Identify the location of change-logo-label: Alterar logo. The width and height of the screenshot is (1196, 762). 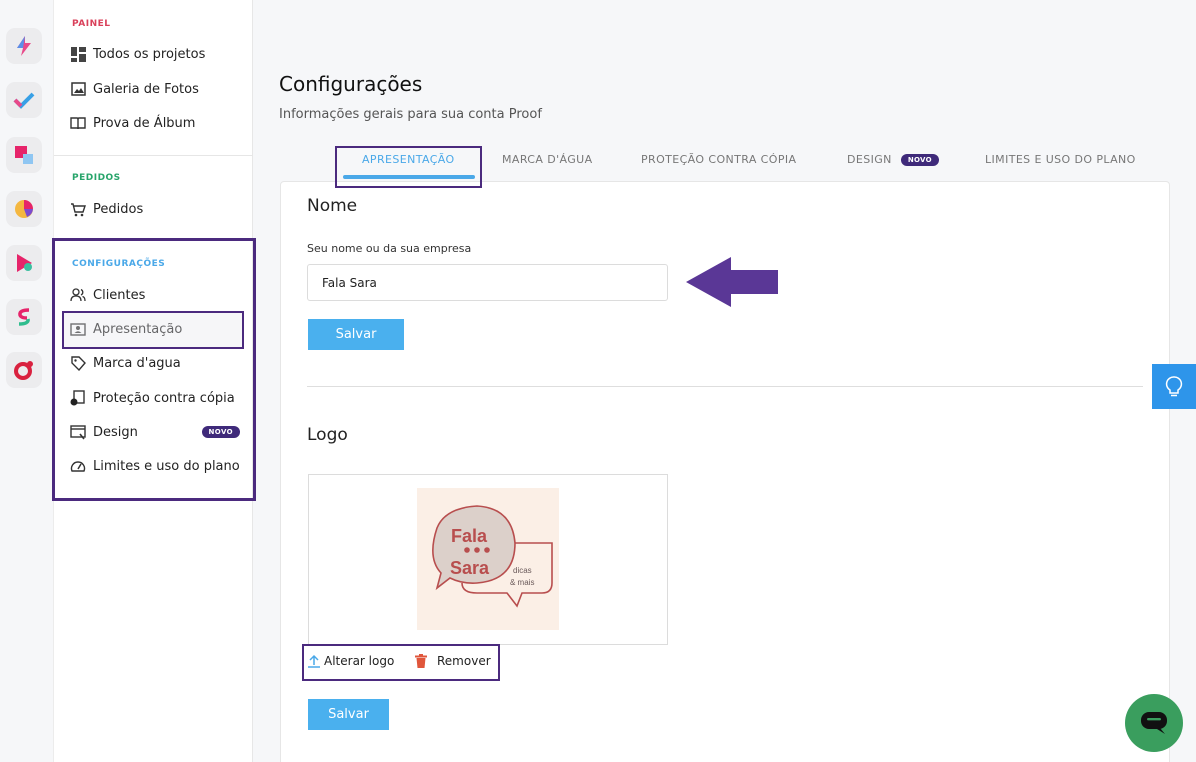
(359, 661).